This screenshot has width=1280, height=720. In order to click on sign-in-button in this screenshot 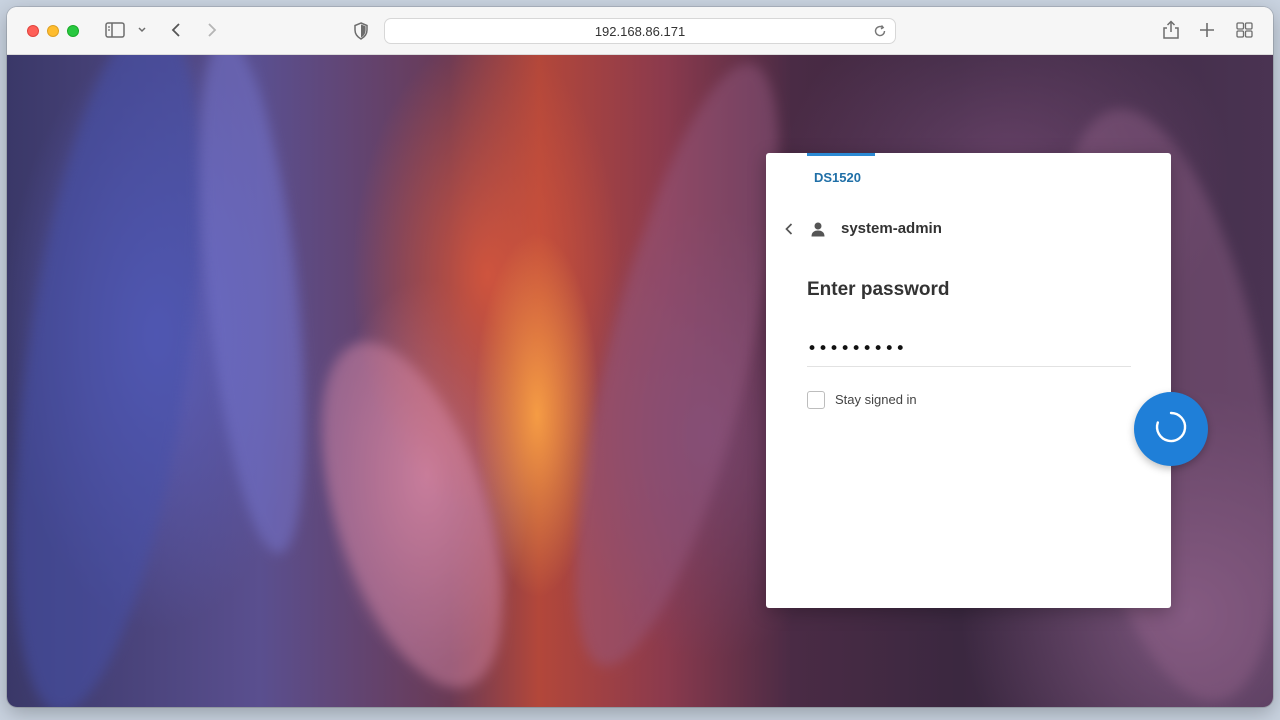, I will do `click(1171, 429)`.